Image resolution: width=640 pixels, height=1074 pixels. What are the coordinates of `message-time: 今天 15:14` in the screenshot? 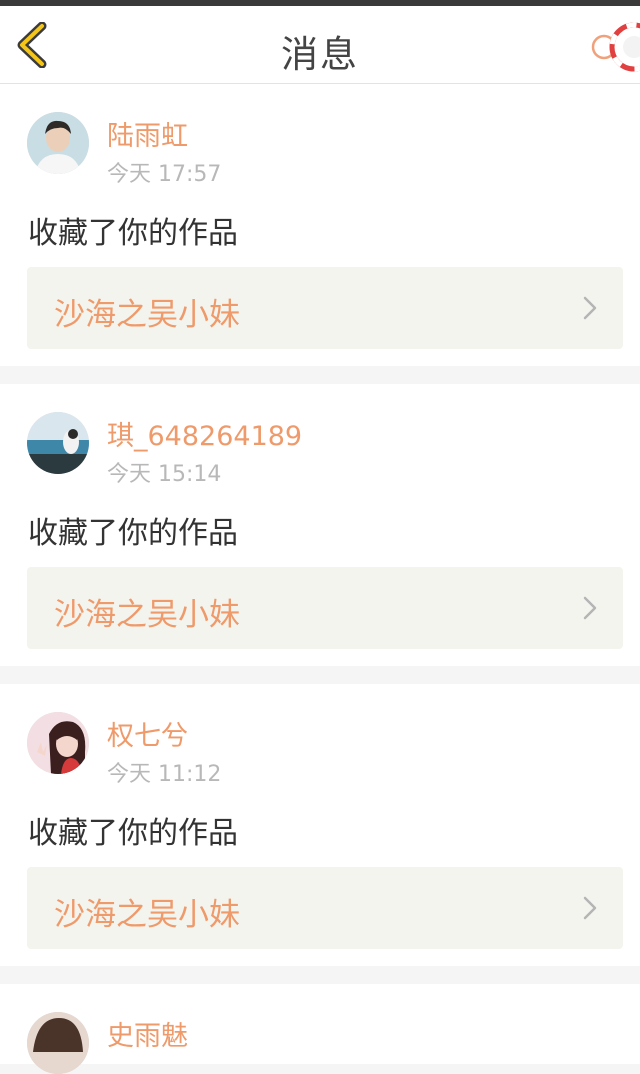 It's located at (164, 474).